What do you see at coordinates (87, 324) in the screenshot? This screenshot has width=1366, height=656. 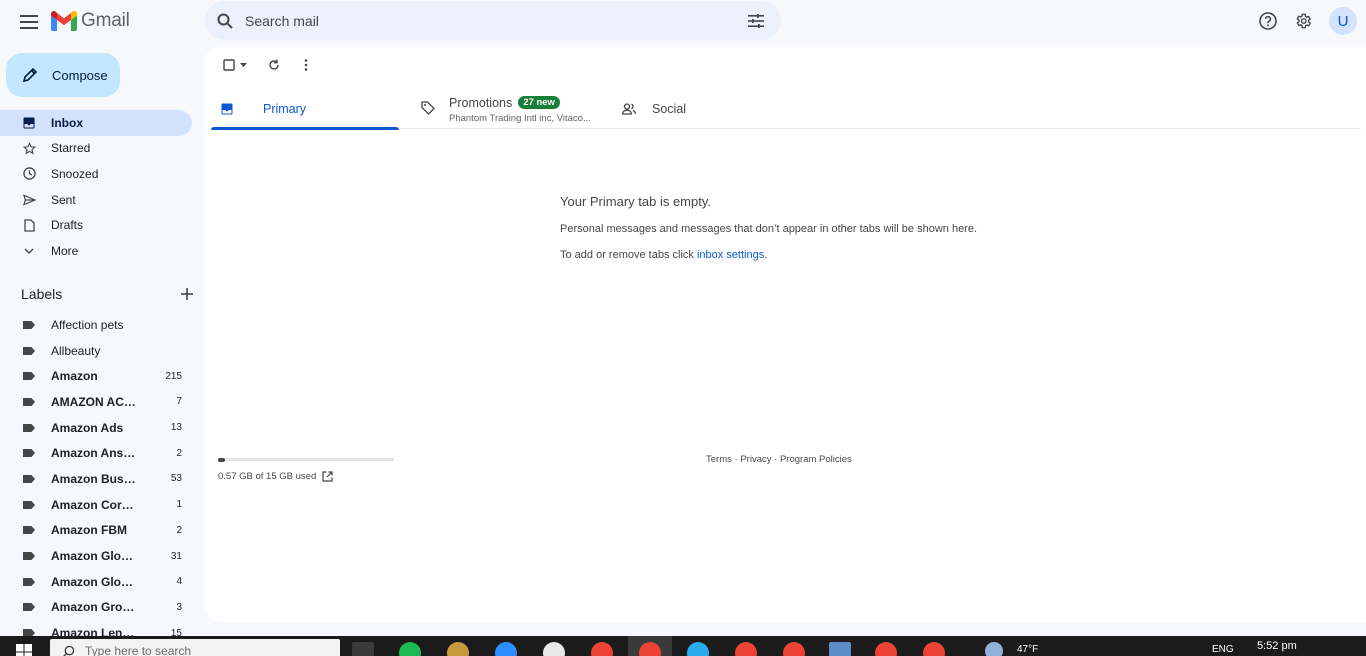 I see `label-name: Affection pets` at bounding box center [87, 324].